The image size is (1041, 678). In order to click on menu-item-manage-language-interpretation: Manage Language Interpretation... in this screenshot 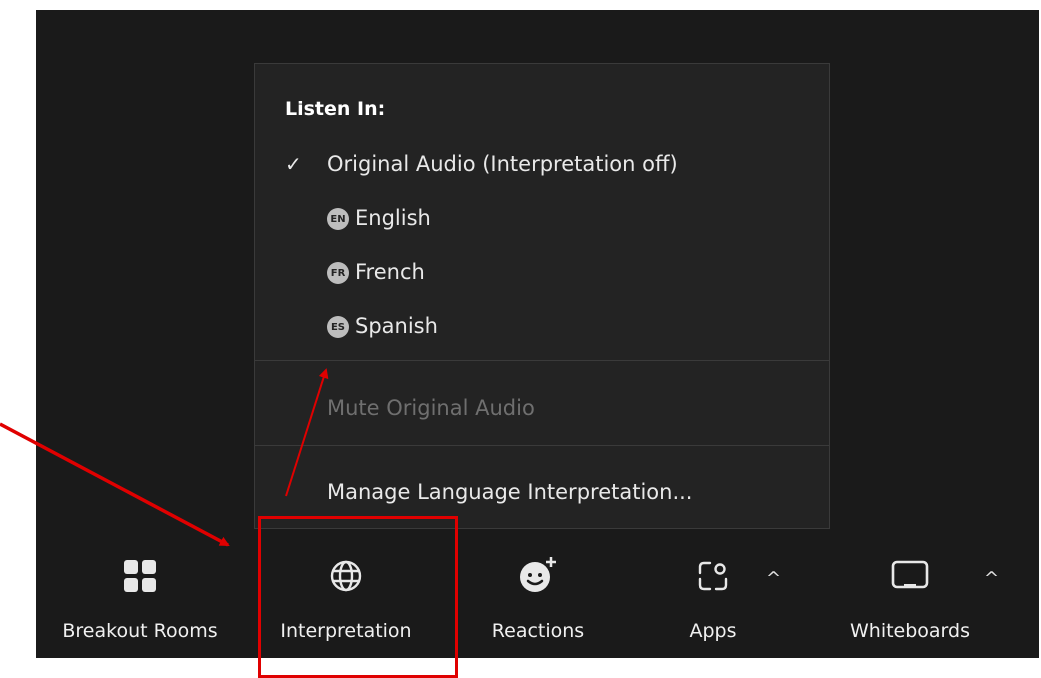, I will do `click(542, 492)`.